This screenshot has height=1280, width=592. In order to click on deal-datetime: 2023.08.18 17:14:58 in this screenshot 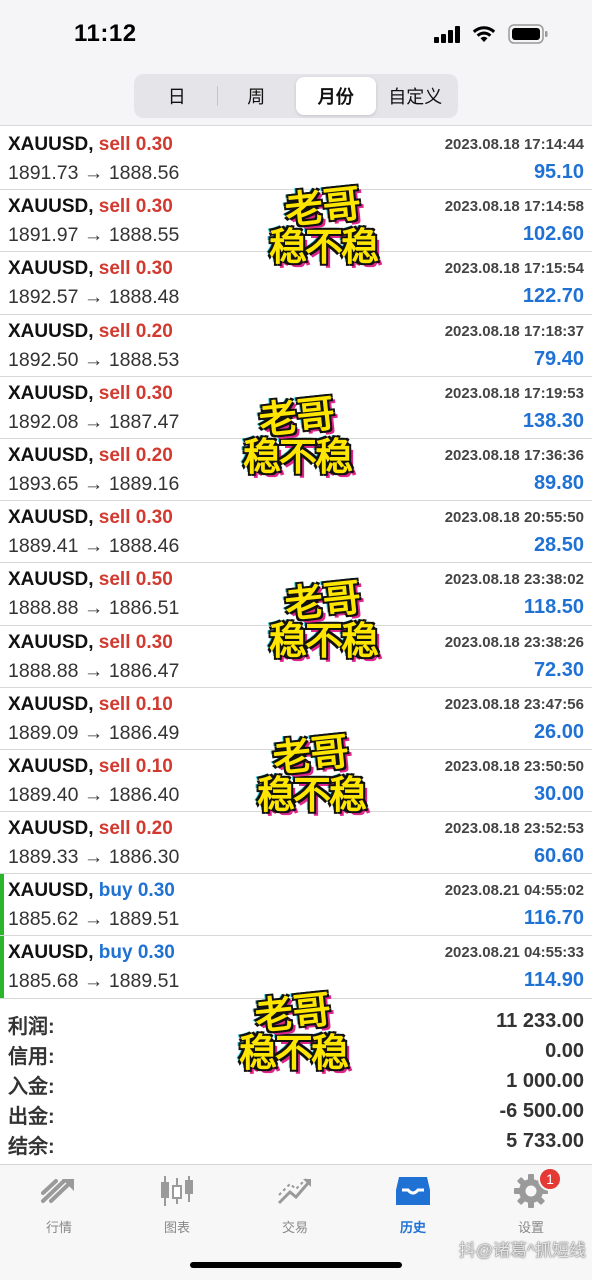, I will do `click(514, 207)`.